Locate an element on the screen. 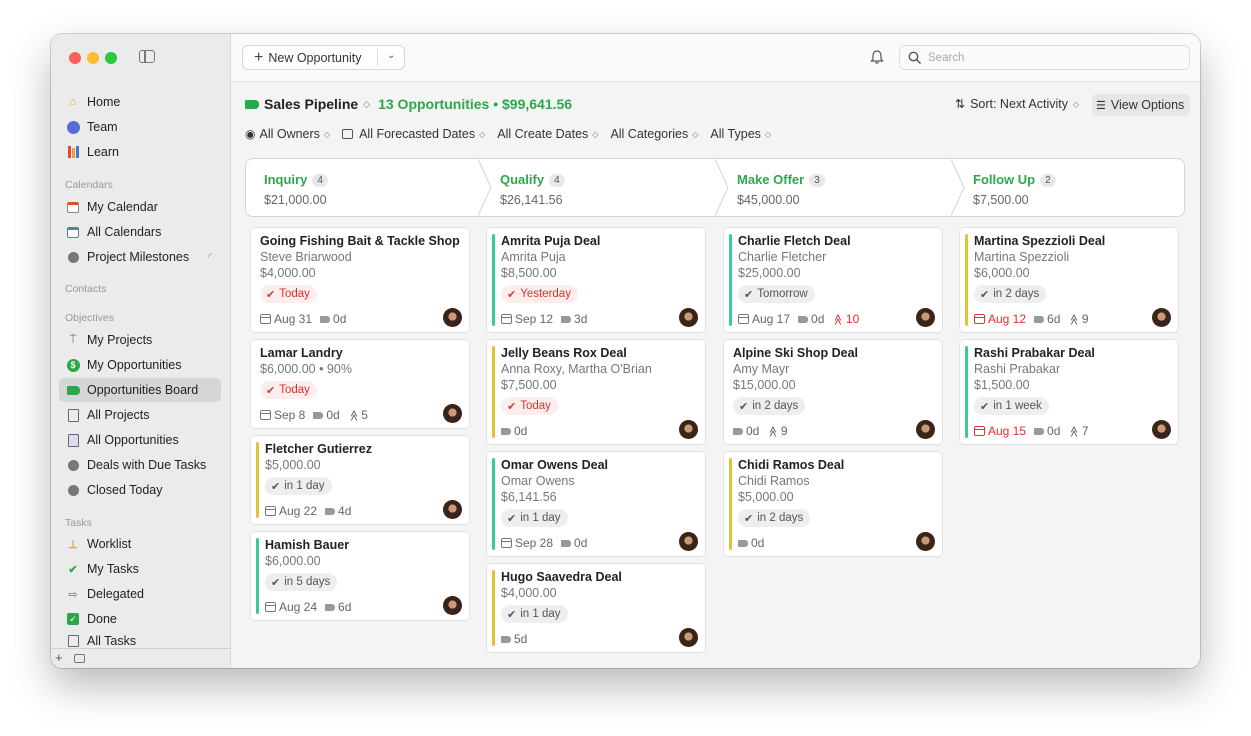 This screenshot has height=736, width=1251. checkmark-icon: ✔ is located at coordinates (276, 486).